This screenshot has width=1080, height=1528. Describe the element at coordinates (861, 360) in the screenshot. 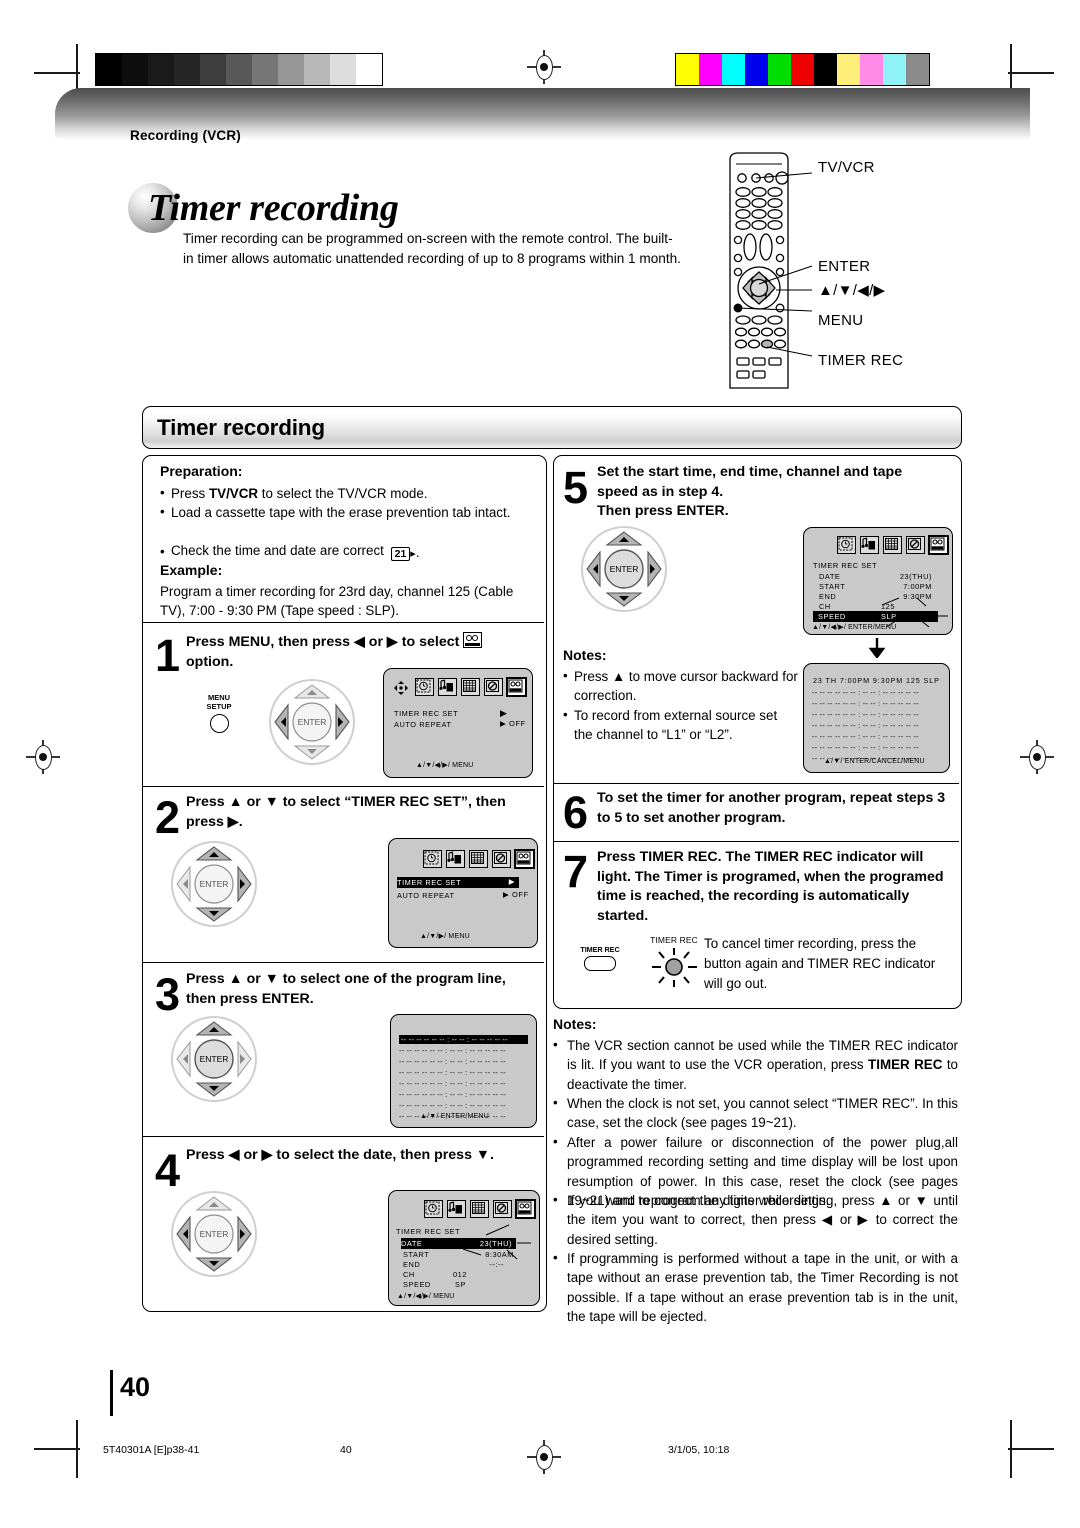

I see `callout-timer-rec: TIMER REC` at that location.